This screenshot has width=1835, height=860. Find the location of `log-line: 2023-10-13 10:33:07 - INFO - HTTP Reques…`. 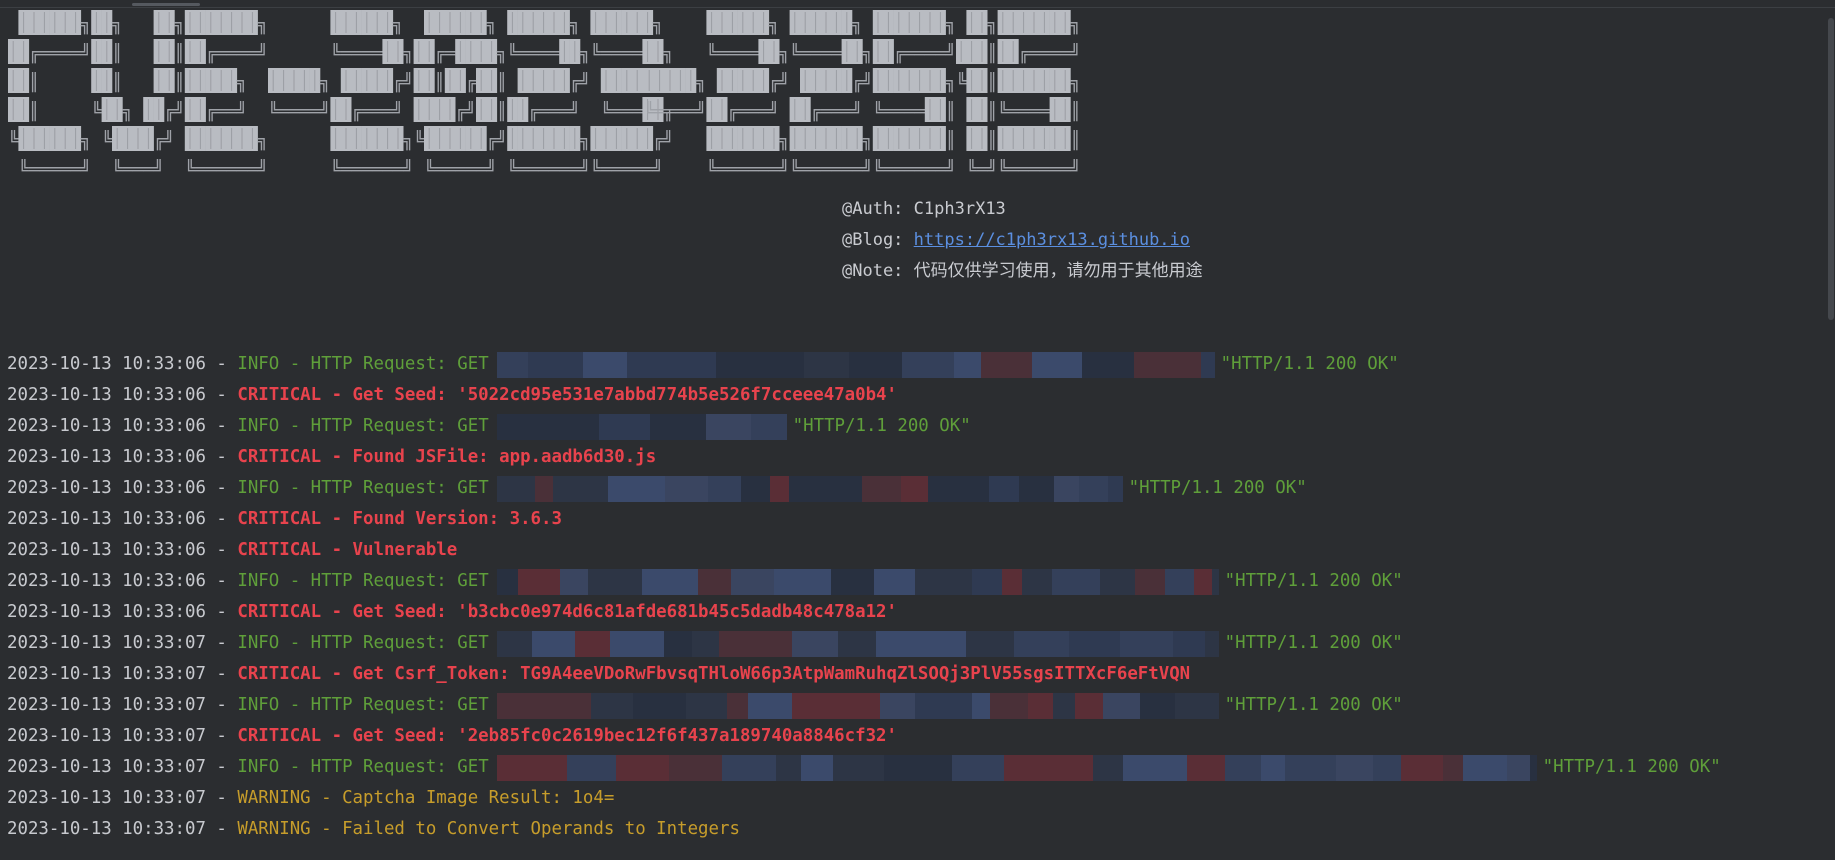

log-line: 2023-10-13 10:33:07 - INFO - HTTP Reques… is located at coordinates (917, 767).